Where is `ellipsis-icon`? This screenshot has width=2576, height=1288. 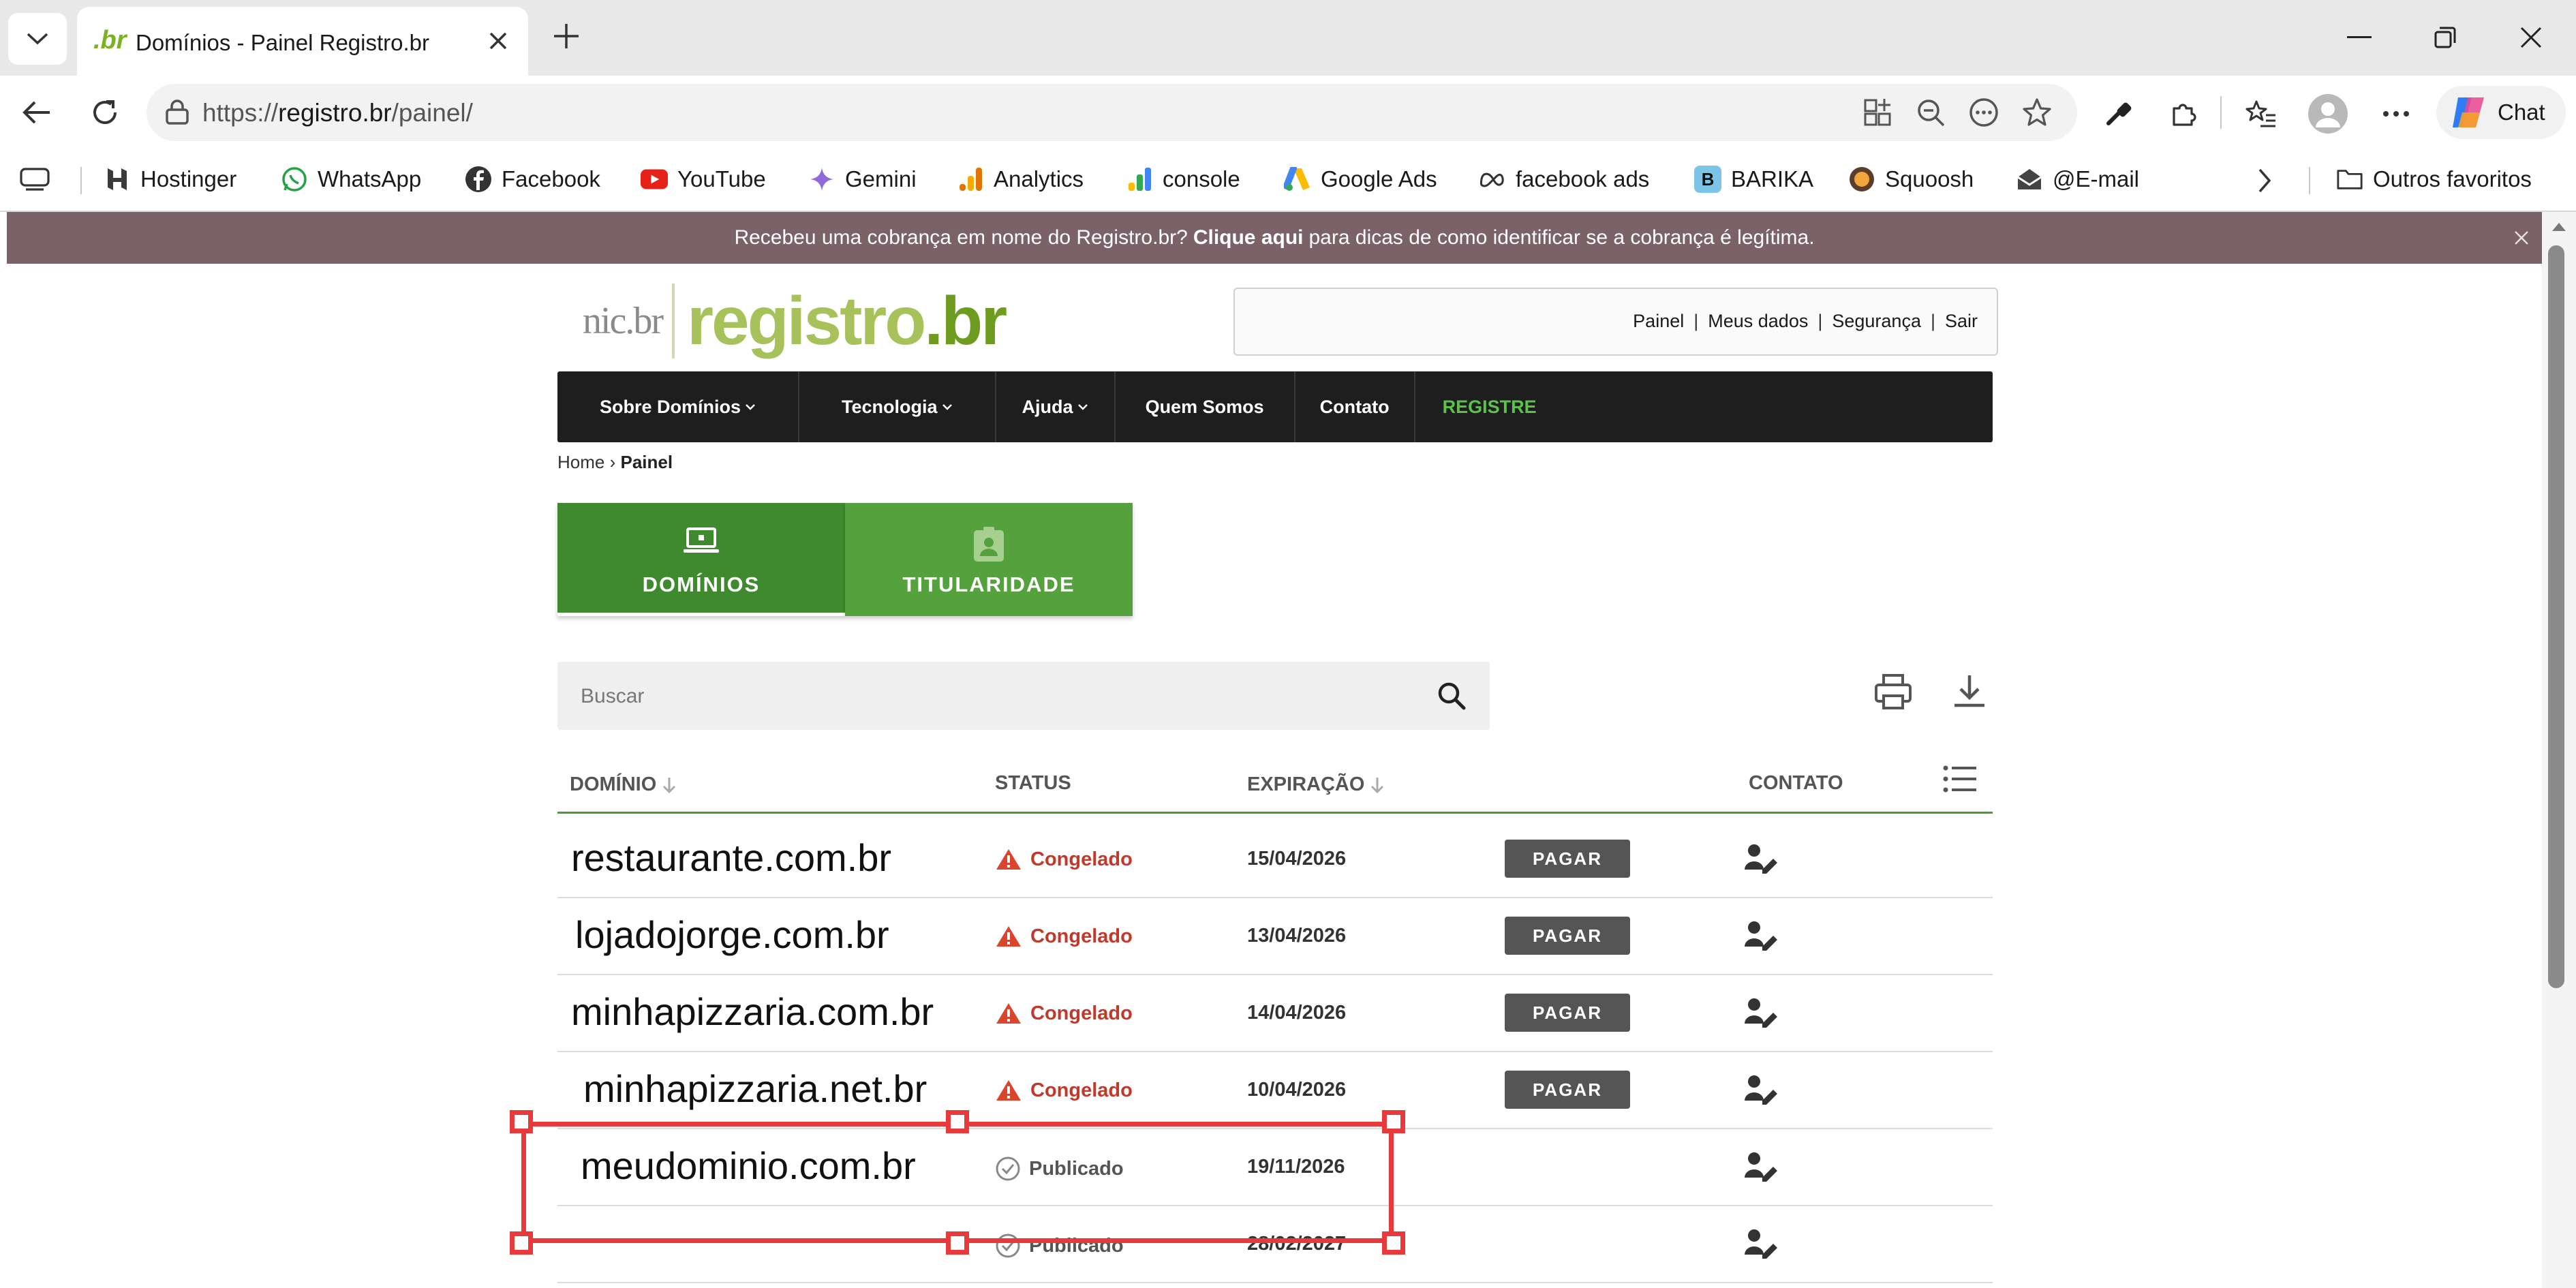 ellipsis-icon is located at coordinates (2396, 114).